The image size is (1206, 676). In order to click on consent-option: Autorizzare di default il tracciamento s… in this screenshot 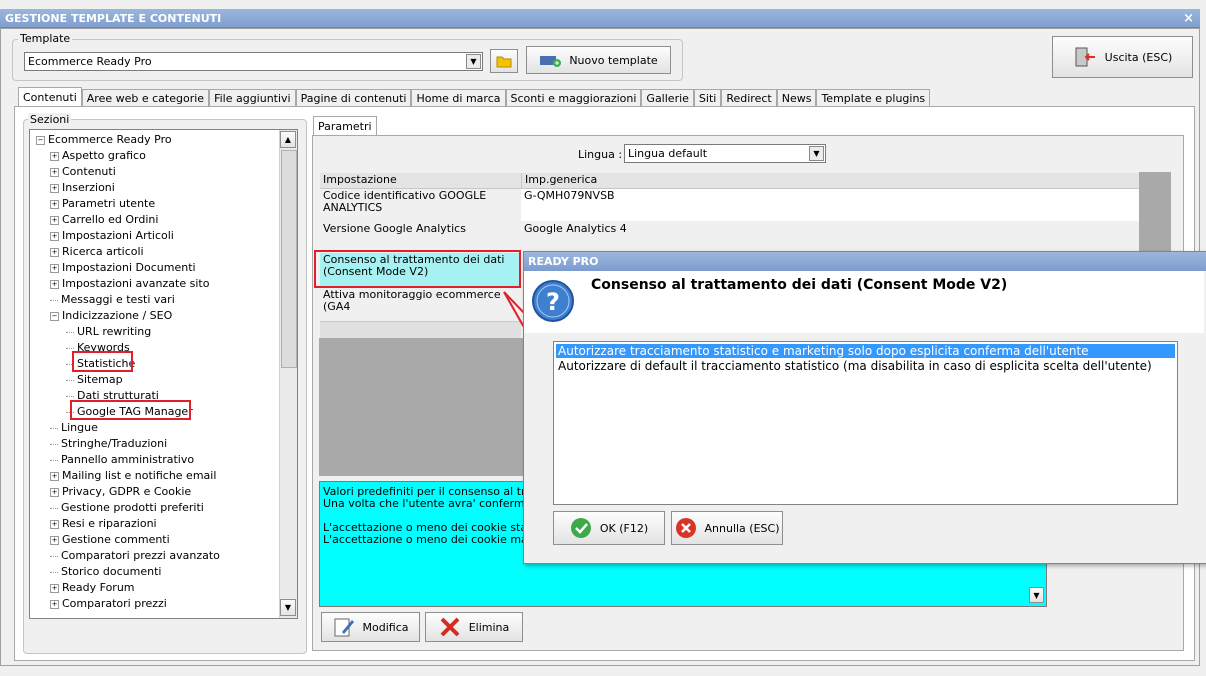, I will do `click(865, 366)`.